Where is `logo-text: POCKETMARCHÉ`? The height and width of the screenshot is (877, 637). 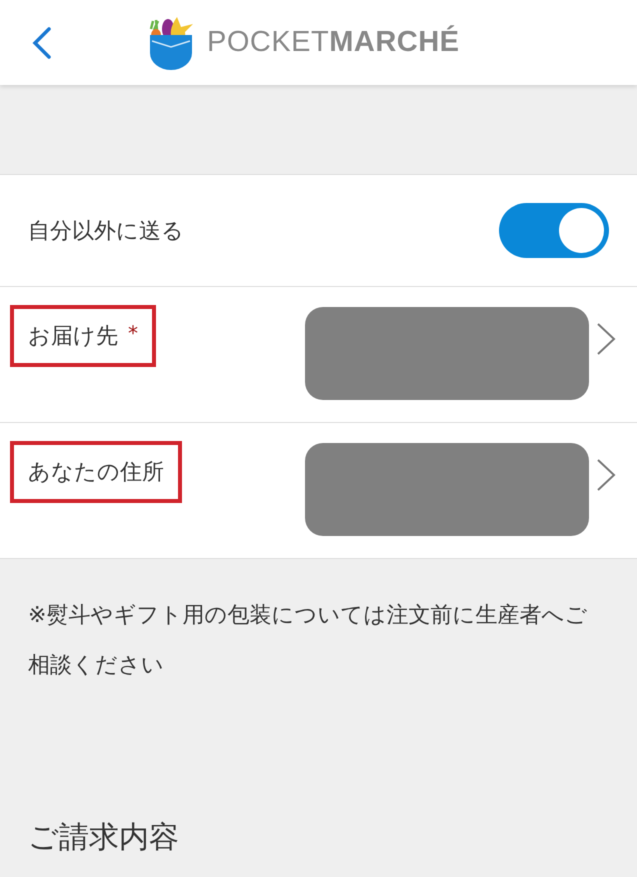 logo-text: POCKETMARCHÉ is located at coordinates (333, 42).